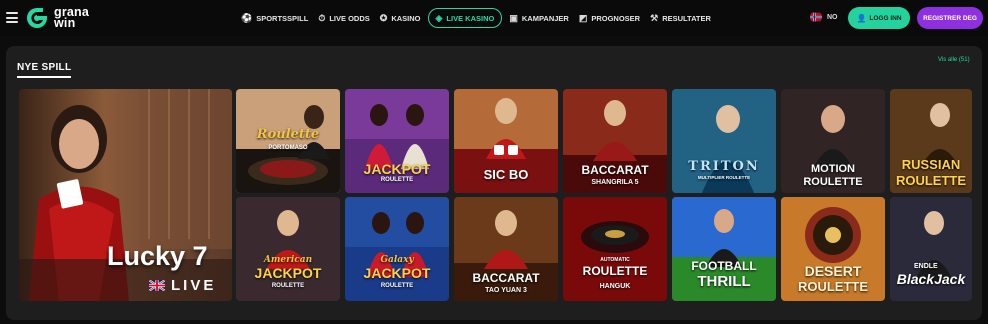 This screenshot has width=988, height=324. I want to click on game-title: ROULETTE, so click(615, 271).